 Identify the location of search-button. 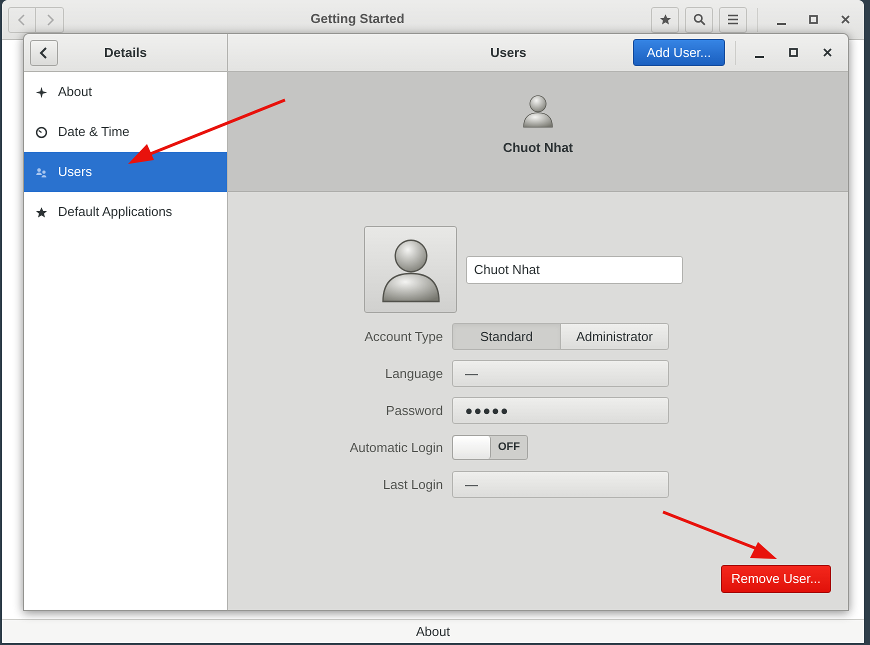
(699, 19).